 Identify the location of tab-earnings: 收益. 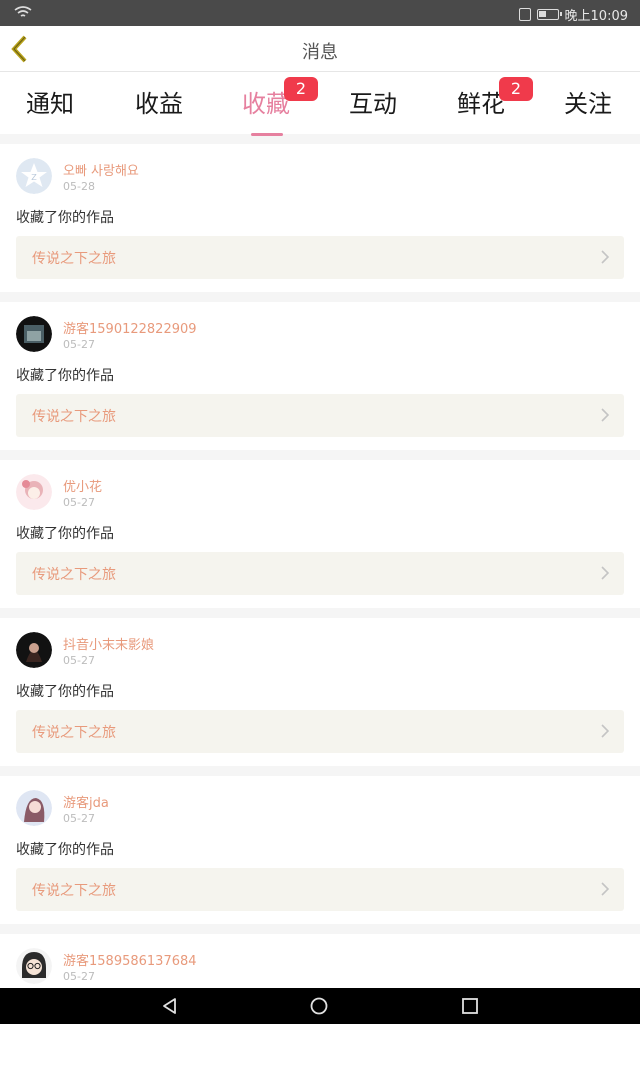
(159, 101).